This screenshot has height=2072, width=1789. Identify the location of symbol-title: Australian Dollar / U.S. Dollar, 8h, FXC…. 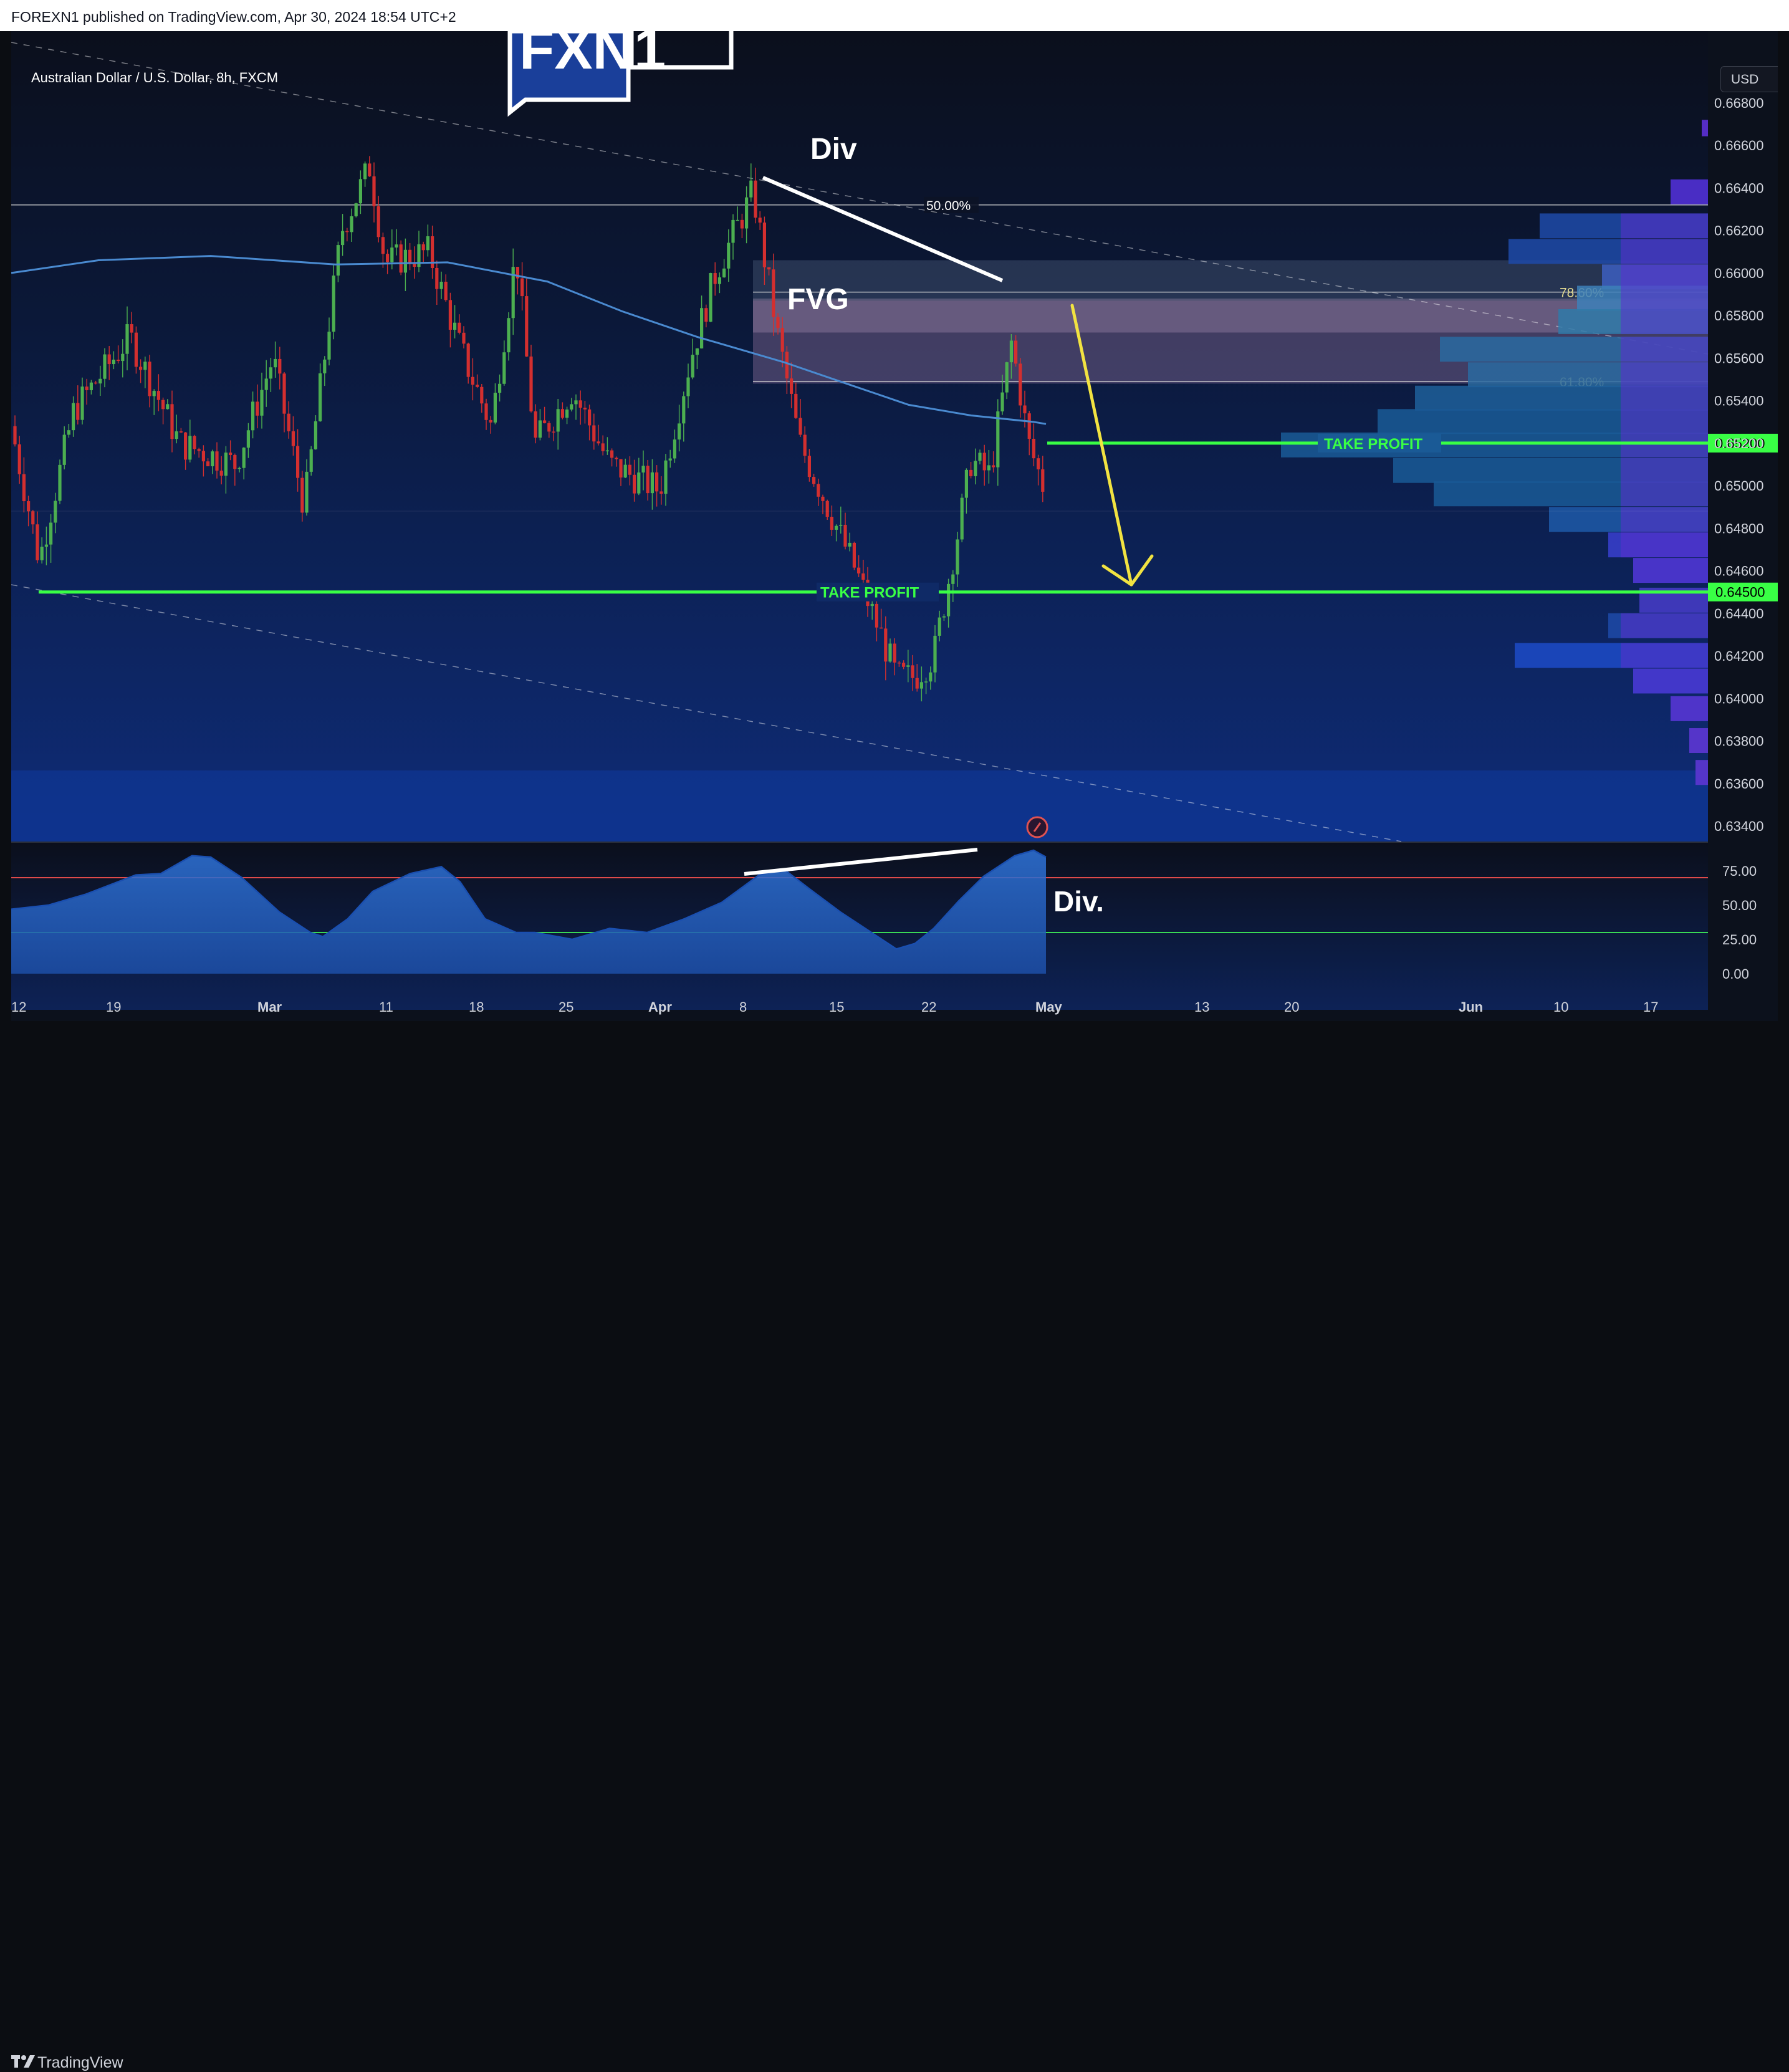
(155, 78).